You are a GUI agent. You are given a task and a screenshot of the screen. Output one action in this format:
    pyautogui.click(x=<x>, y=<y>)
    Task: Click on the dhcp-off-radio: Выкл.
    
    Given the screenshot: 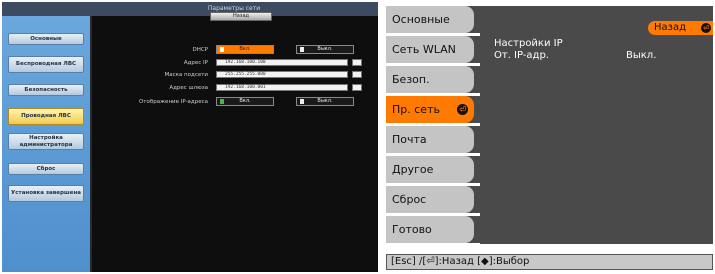 What is the action you would take?
    pyautogui.click(x=325, y=49)
    